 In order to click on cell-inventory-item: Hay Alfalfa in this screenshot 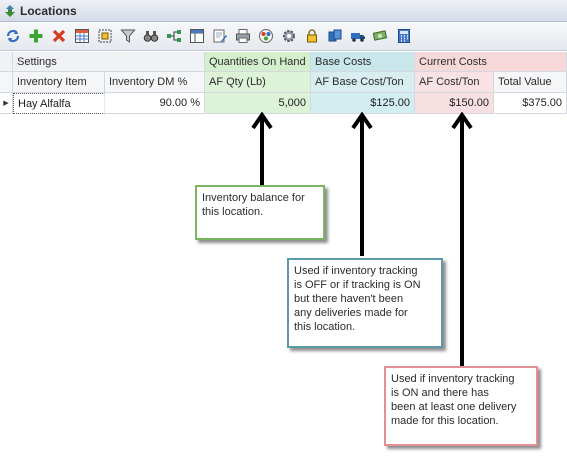, I will do `click(59, 103)`.